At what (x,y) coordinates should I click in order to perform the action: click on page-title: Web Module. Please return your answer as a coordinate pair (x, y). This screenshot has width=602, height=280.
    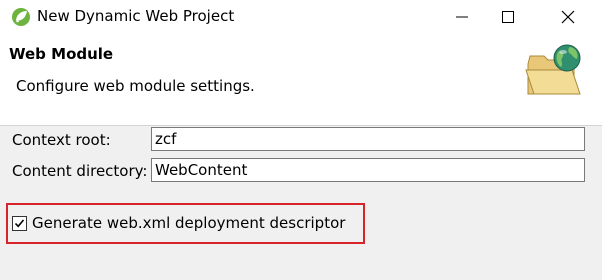
    Looking at the image, I should click on (61, 54).